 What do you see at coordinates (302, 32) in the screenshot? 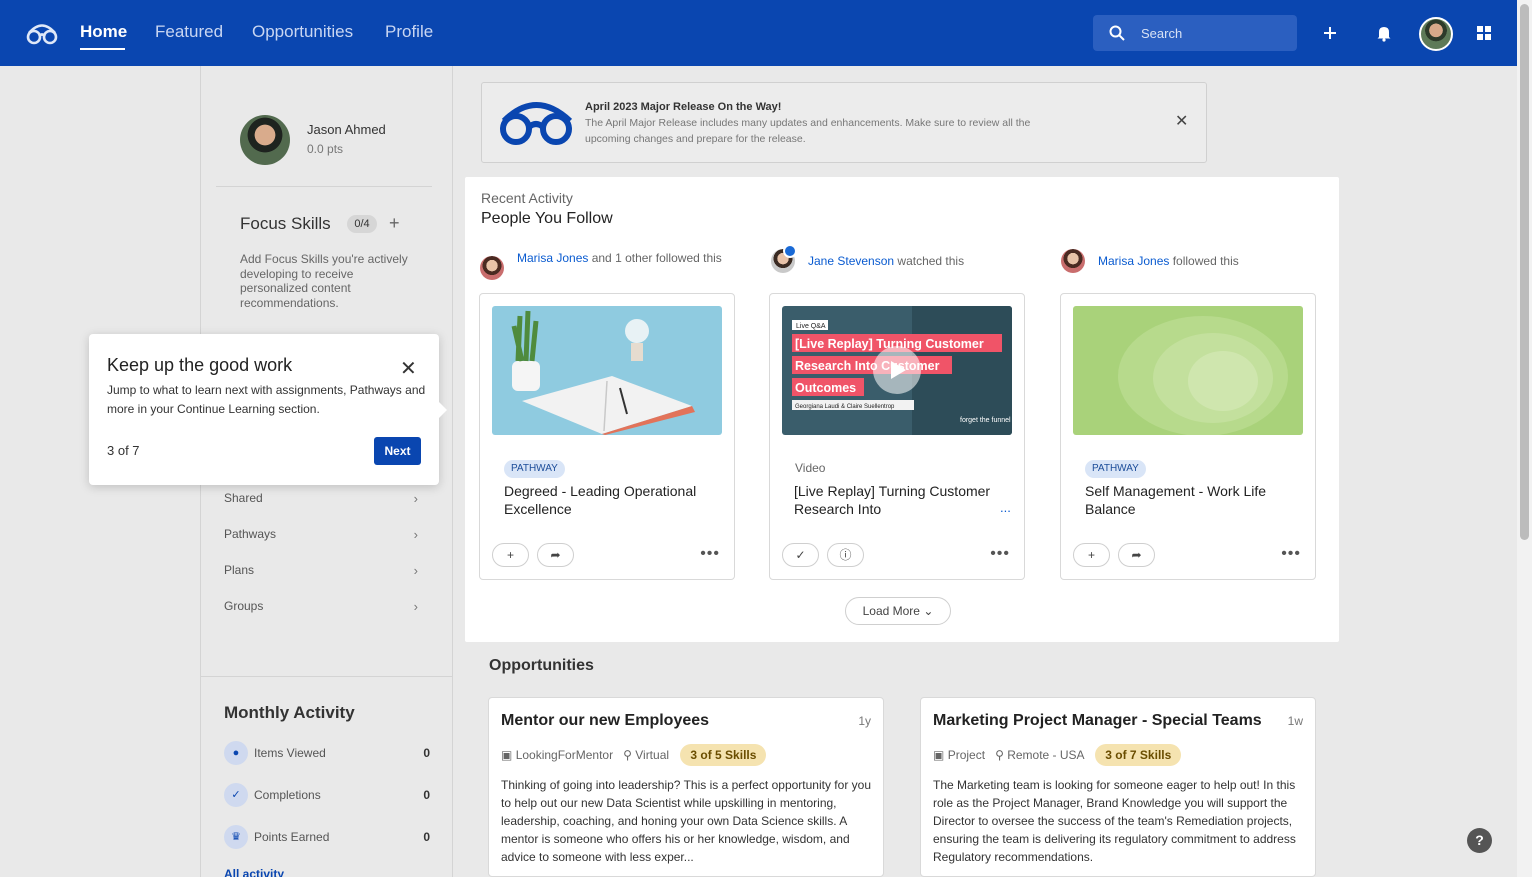
I see `nav-link-opportunities: Opportunities` at bounding box center [302, 32].